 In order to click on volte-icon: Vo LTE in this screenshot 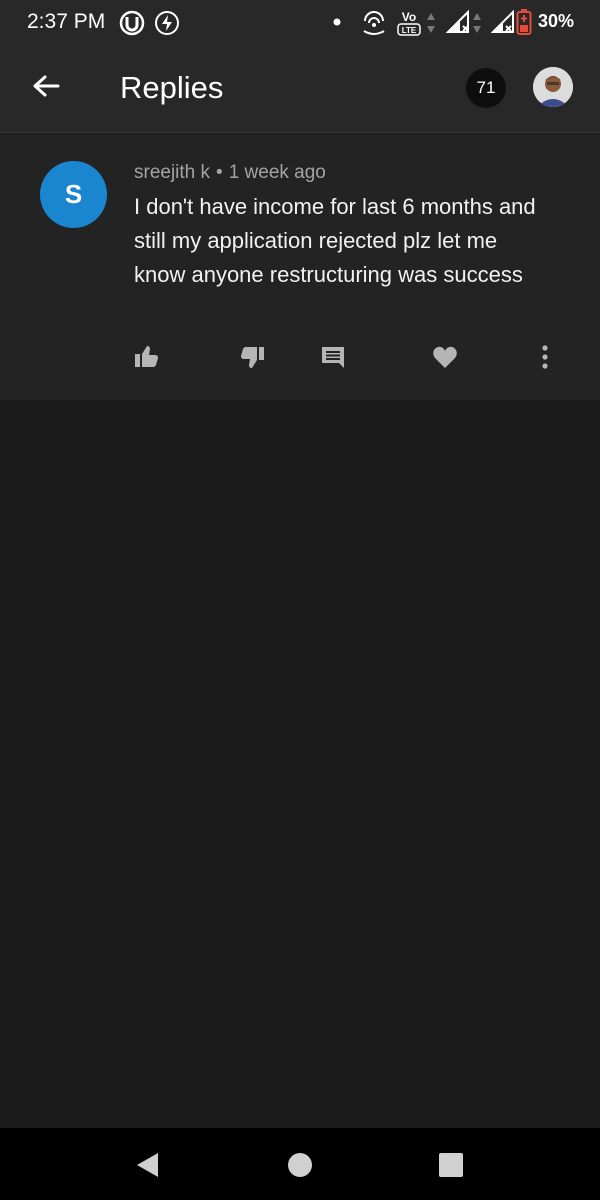, I will do `click(409, 23)`.